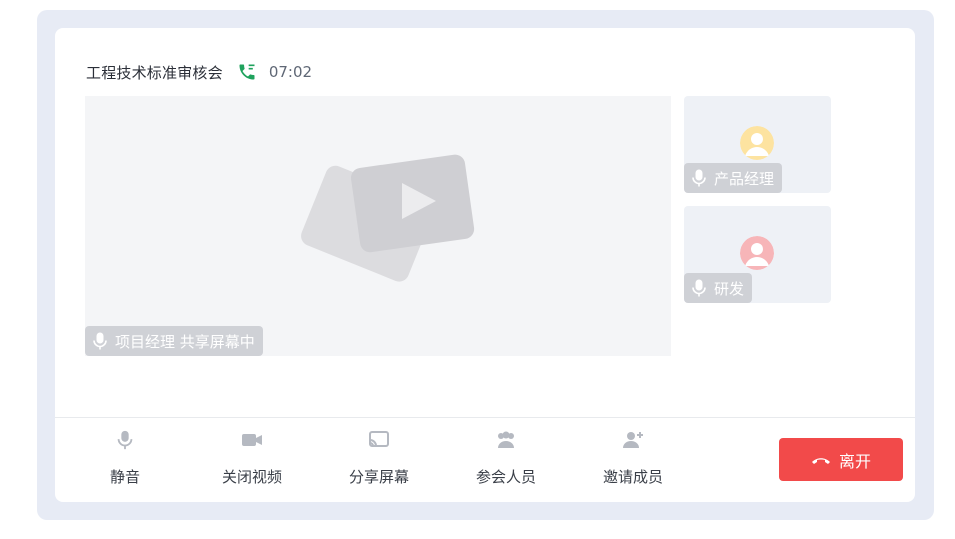 The height and width of the screenshot is (539, 955). Describe the element at coordinates (125, 457) in the screenshot. I see `mute-button: 静音` at that location.